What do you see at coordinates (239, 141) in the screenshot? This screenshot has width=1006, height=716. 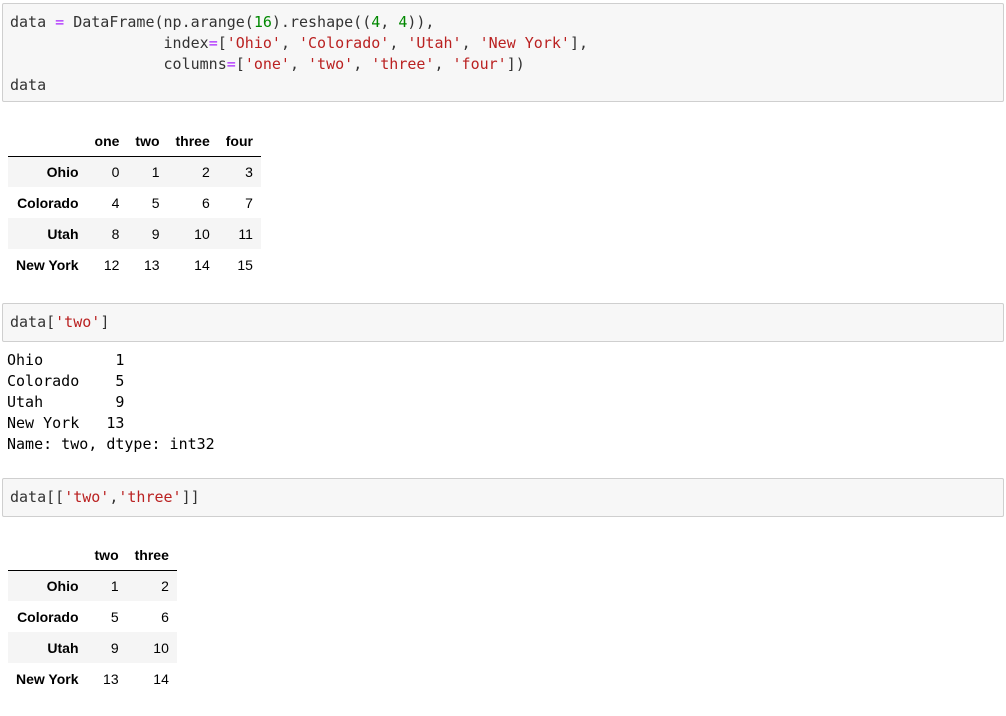 I see `column-header: four` at bounding box center [239, 141].